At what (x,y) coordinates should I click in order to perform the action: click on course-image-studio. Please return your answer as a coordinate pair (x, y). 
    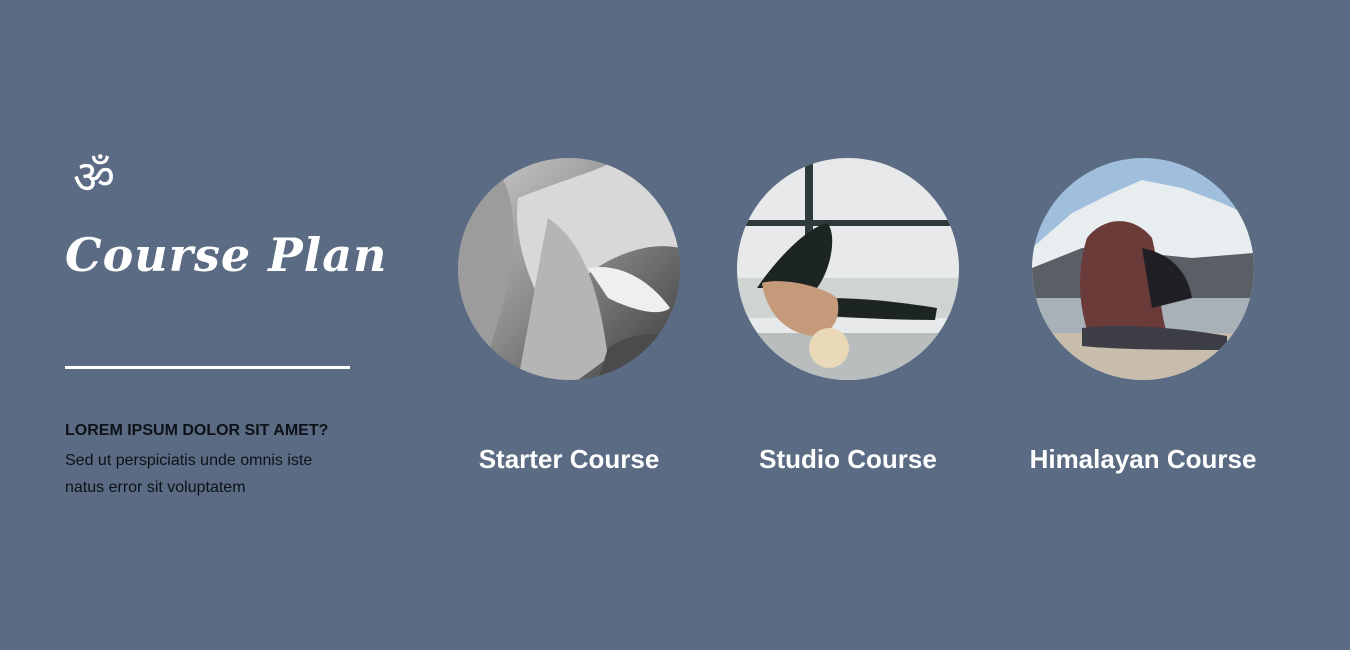
    Looking at the image, I should click on (848, 269).